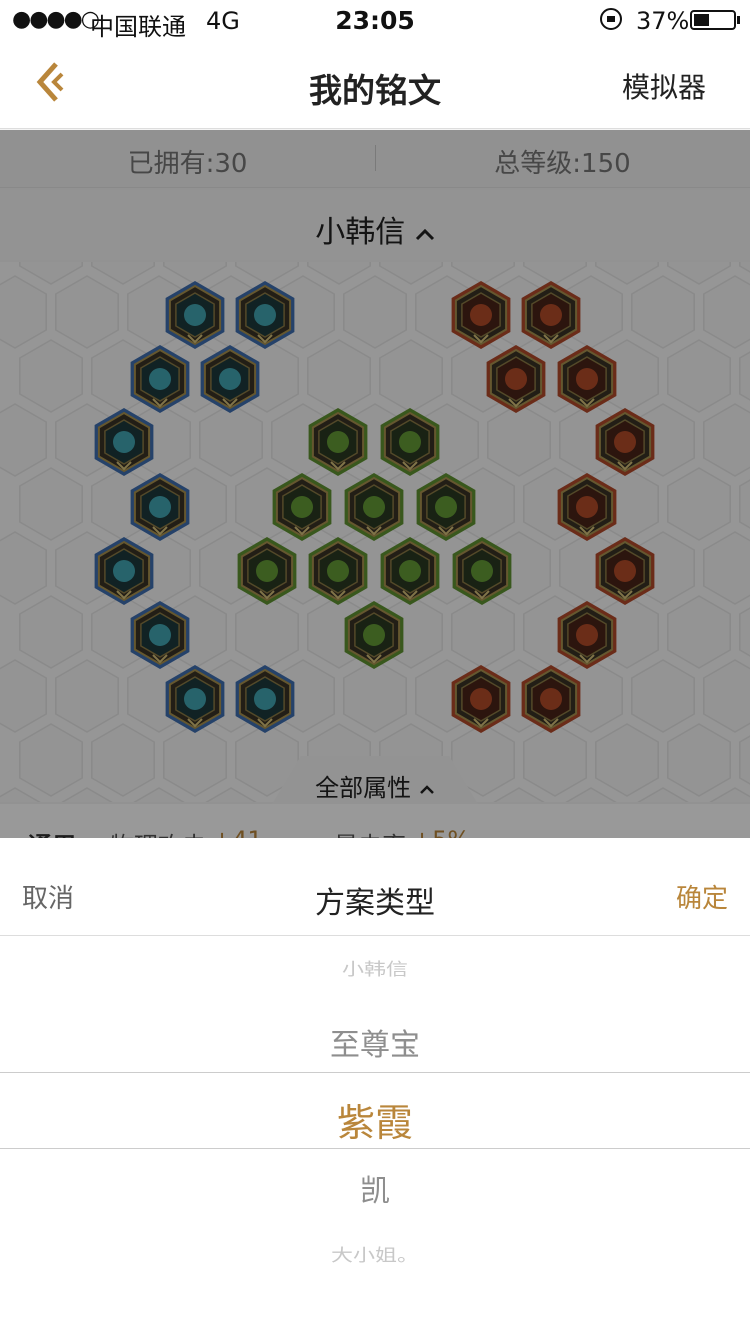 The height and width of the screenshot is (1334, 750). What do you see at coordinates (375, 1042) in the screenshot?
I see `picker-option: 至尊宝` at bounding box center [375, 1042].